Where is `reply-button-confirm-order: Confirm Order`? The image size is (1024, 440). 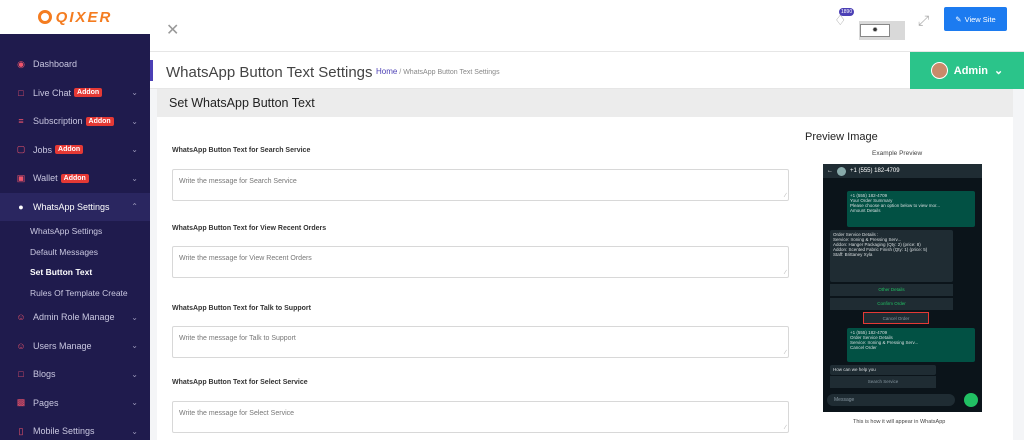
reply-button-confirm-order: Confirm Order is located at coordinates (891, 304).